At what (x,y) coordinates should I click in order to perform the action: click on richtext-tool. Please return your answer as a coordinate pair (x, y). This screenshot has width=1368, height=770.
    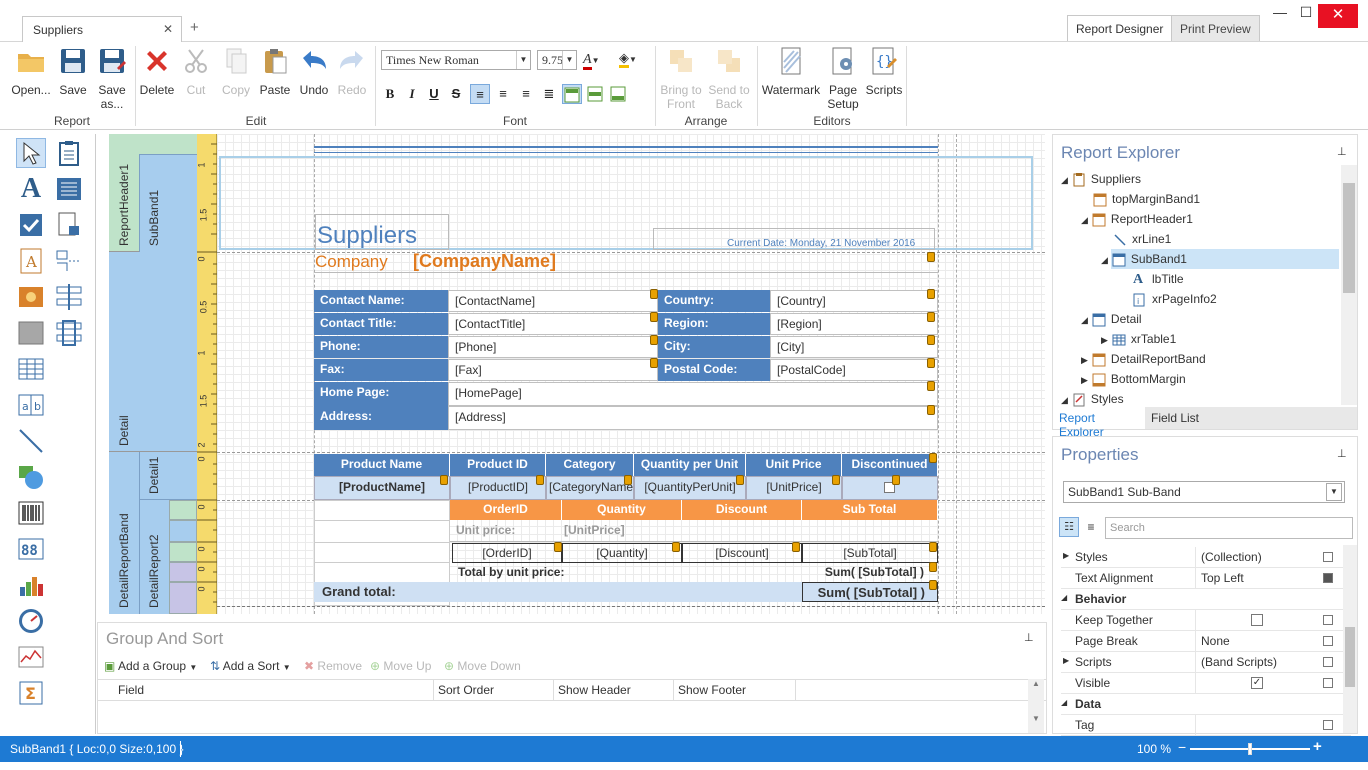
    Looking at the image, I should click on (69, 189).